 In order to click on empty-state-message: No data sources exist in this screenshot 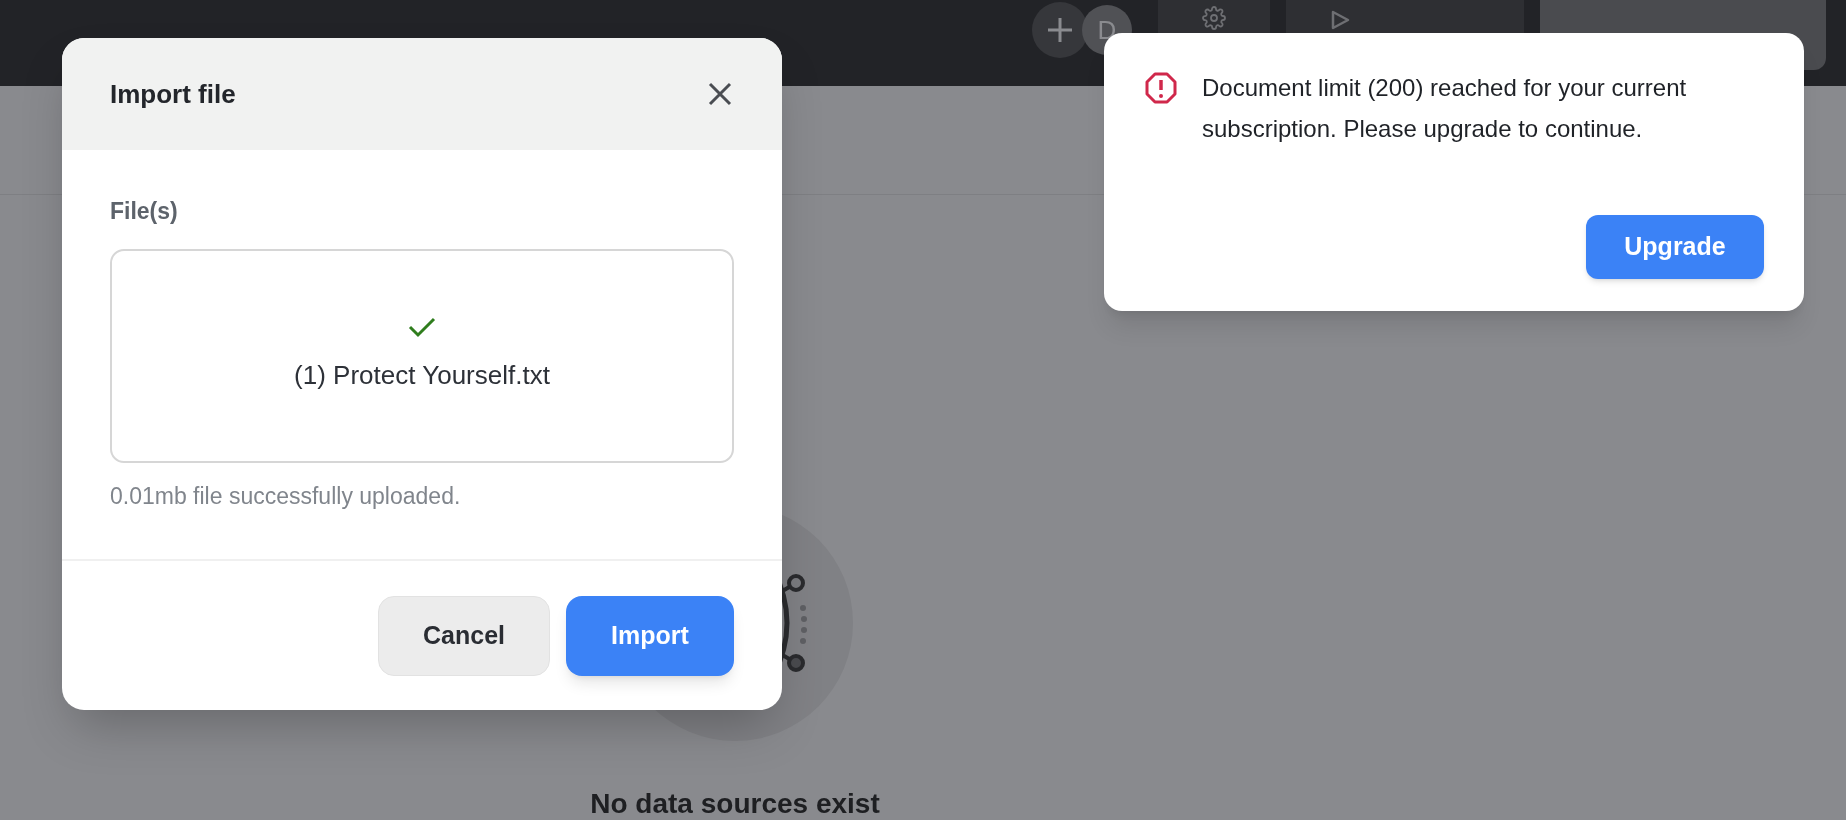, I will do `click(735, 803)`.